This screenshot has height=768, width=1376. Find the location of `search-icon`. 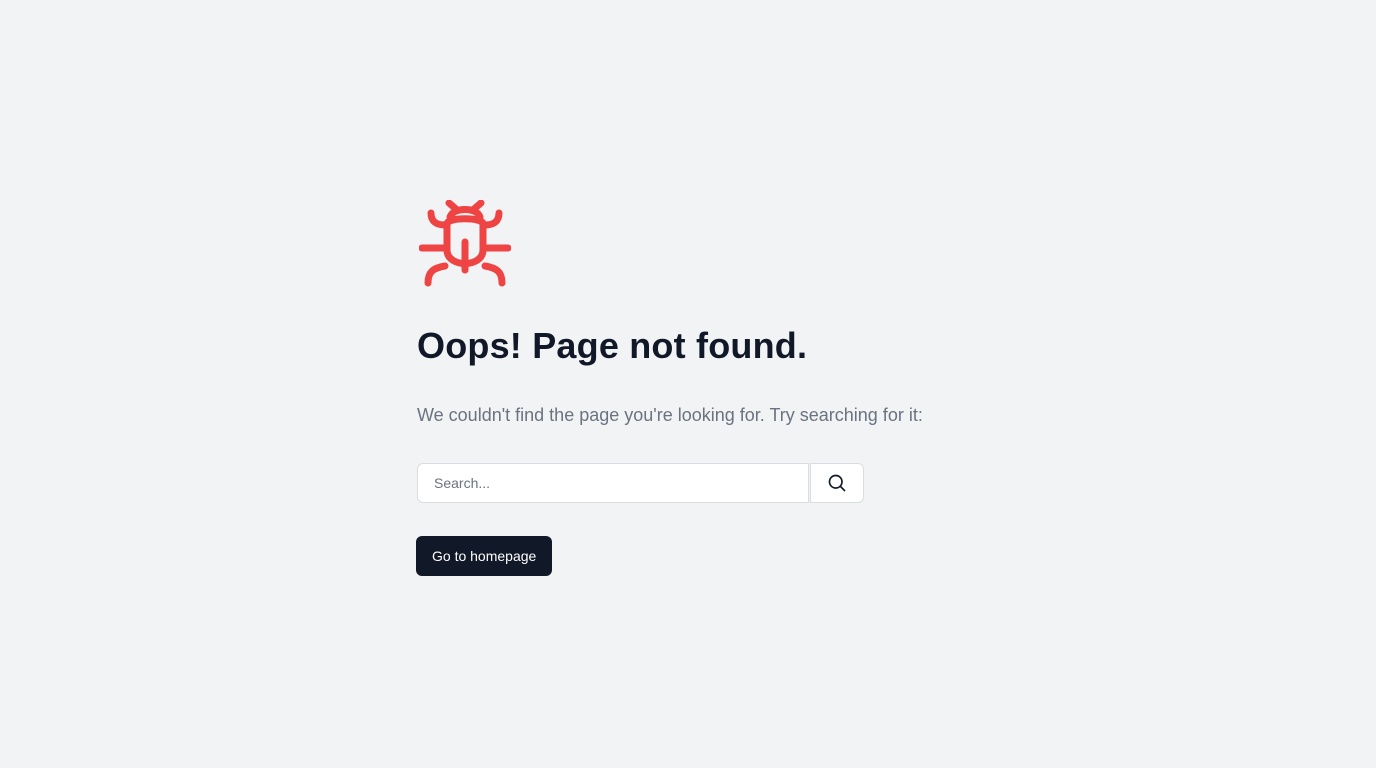

search-icon is located at coordinates (837, 483).